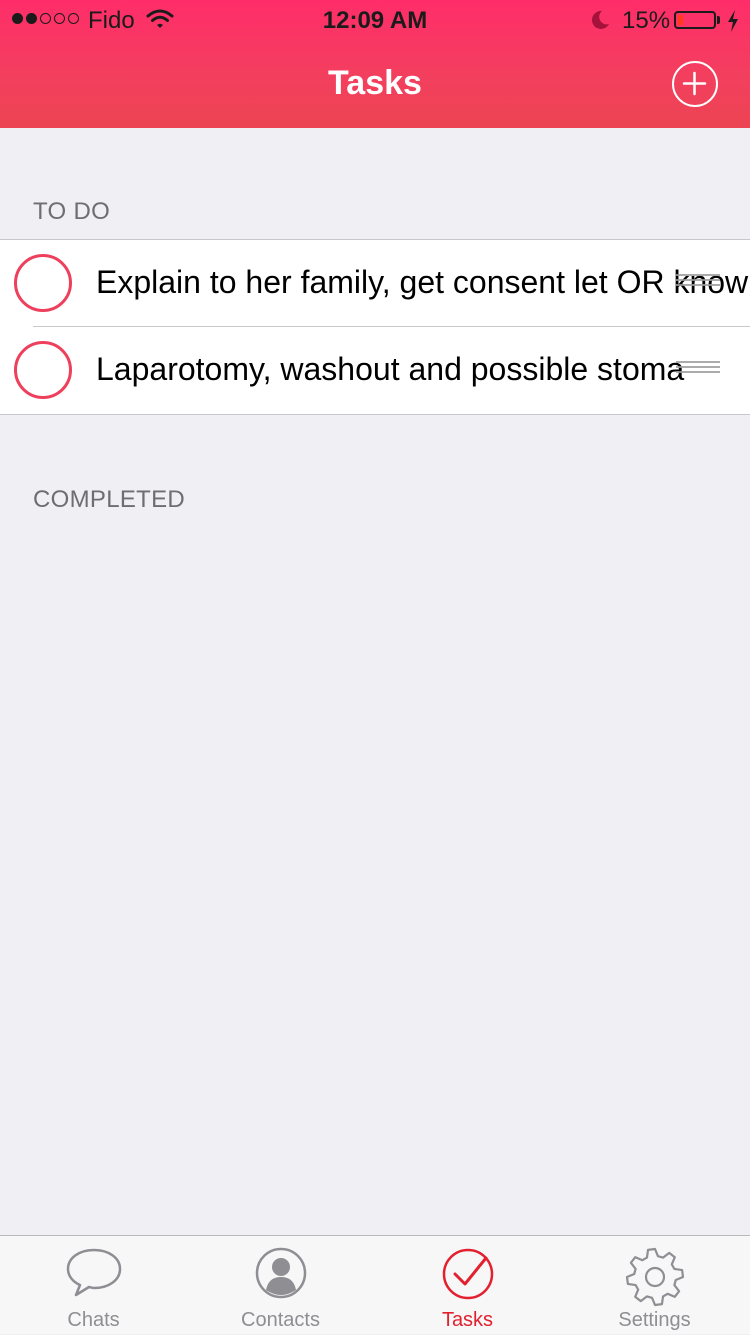  I want to click on tab-label: Tasks, so click(467, 1320).